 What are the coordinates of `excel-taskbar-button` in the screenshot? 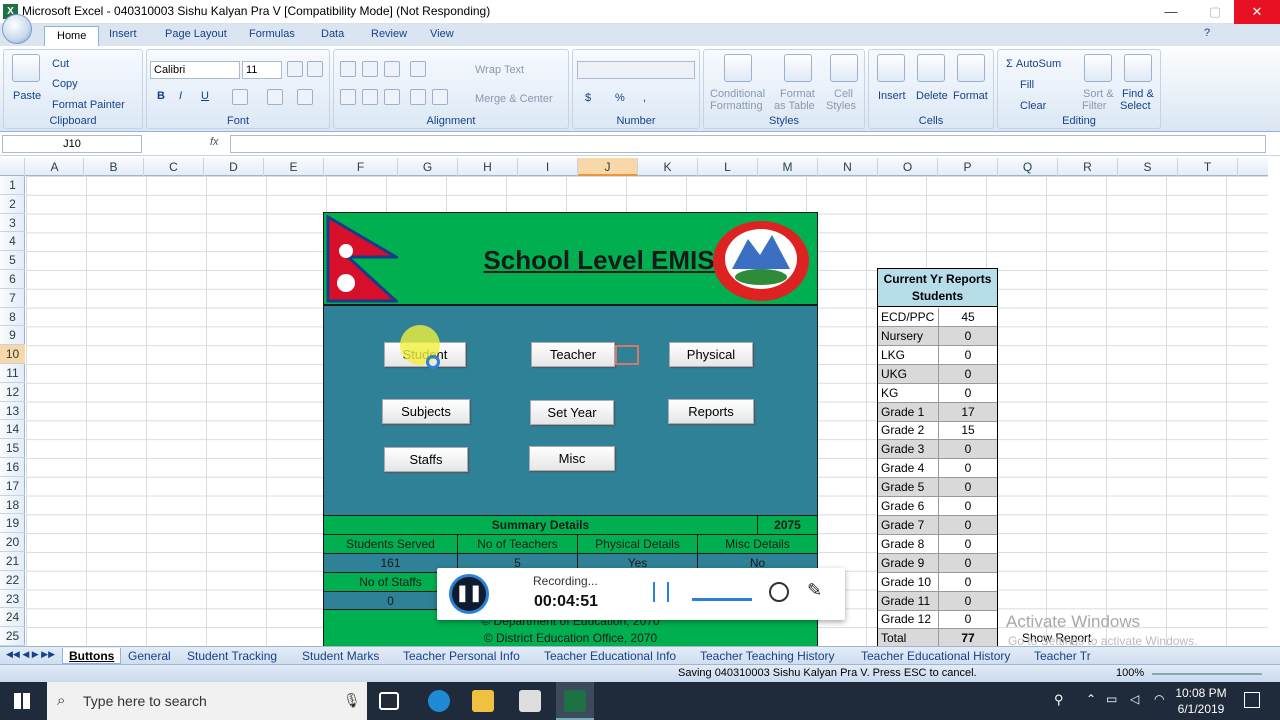 It's located at (575, 701).